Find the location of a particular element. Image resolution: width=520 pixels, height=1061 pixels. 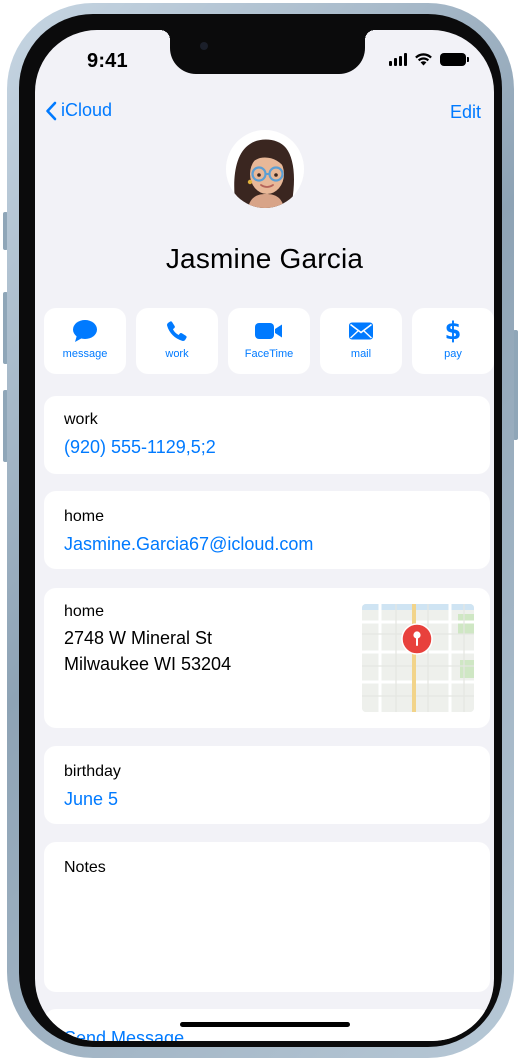

wifi-icon is located at coordinates (423, 59).